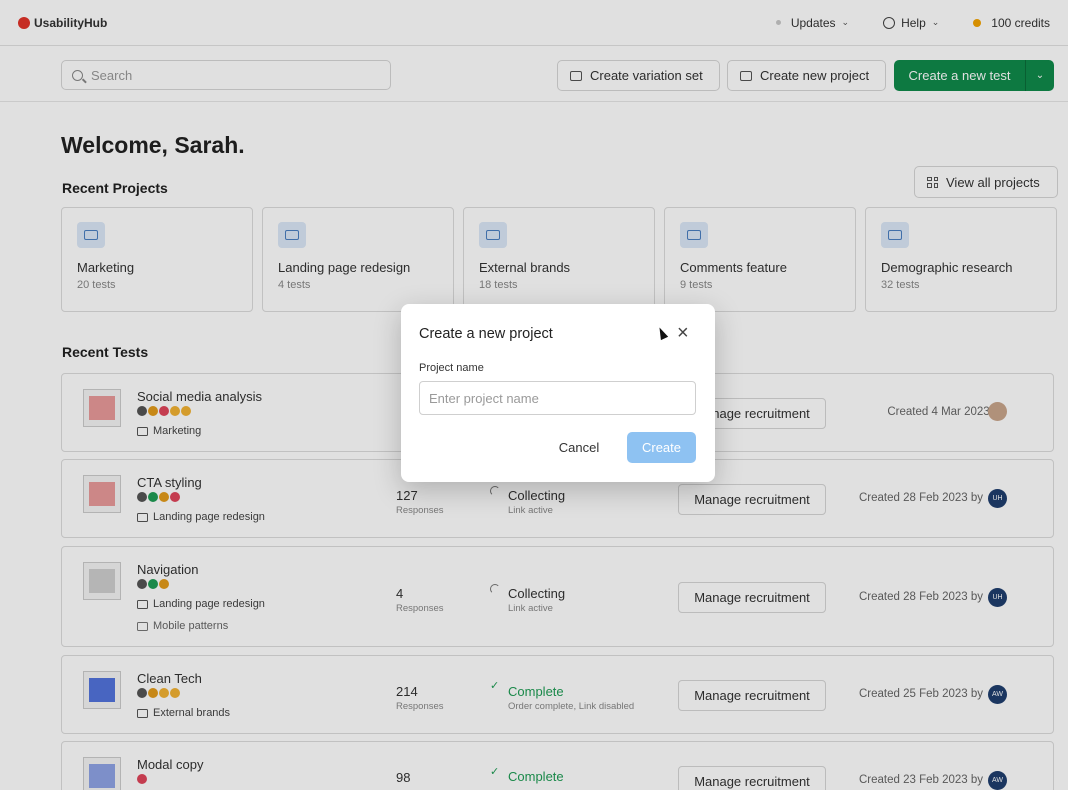  What do you see at coordinates (557, 398) in the screenshot?
I see `project-name-input` at bounding box center [557, 398].